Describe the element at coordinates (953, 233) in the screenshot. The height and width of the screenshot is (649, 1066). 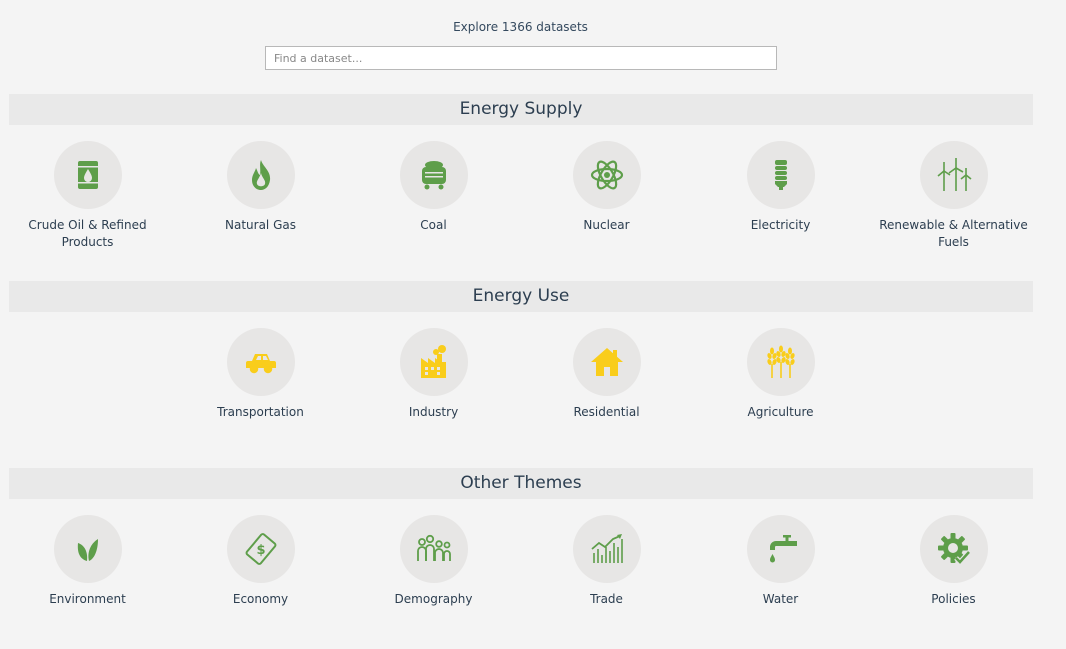
I see `theme-label: Renewable & Alternative Fuels` at that location.